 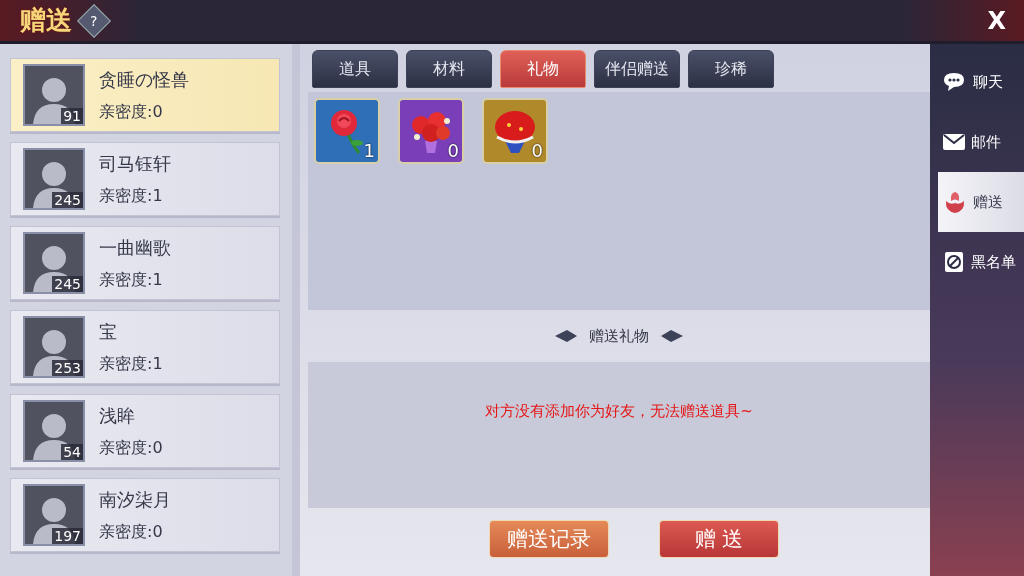 What do you see at coordinates (981, 142) in the screenshot?
I see `side-tab: 邮件` at bounding box center [981, 142].